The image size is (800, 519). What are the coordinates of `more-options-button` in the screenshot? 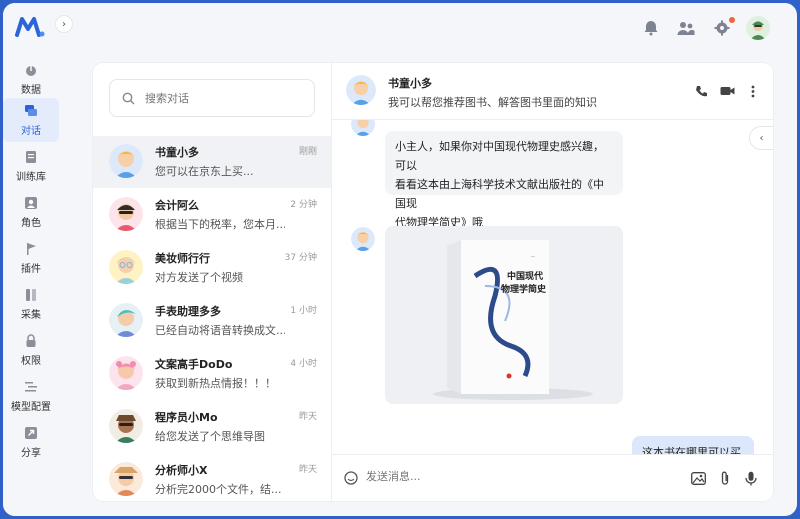 It's located at (753, 91).